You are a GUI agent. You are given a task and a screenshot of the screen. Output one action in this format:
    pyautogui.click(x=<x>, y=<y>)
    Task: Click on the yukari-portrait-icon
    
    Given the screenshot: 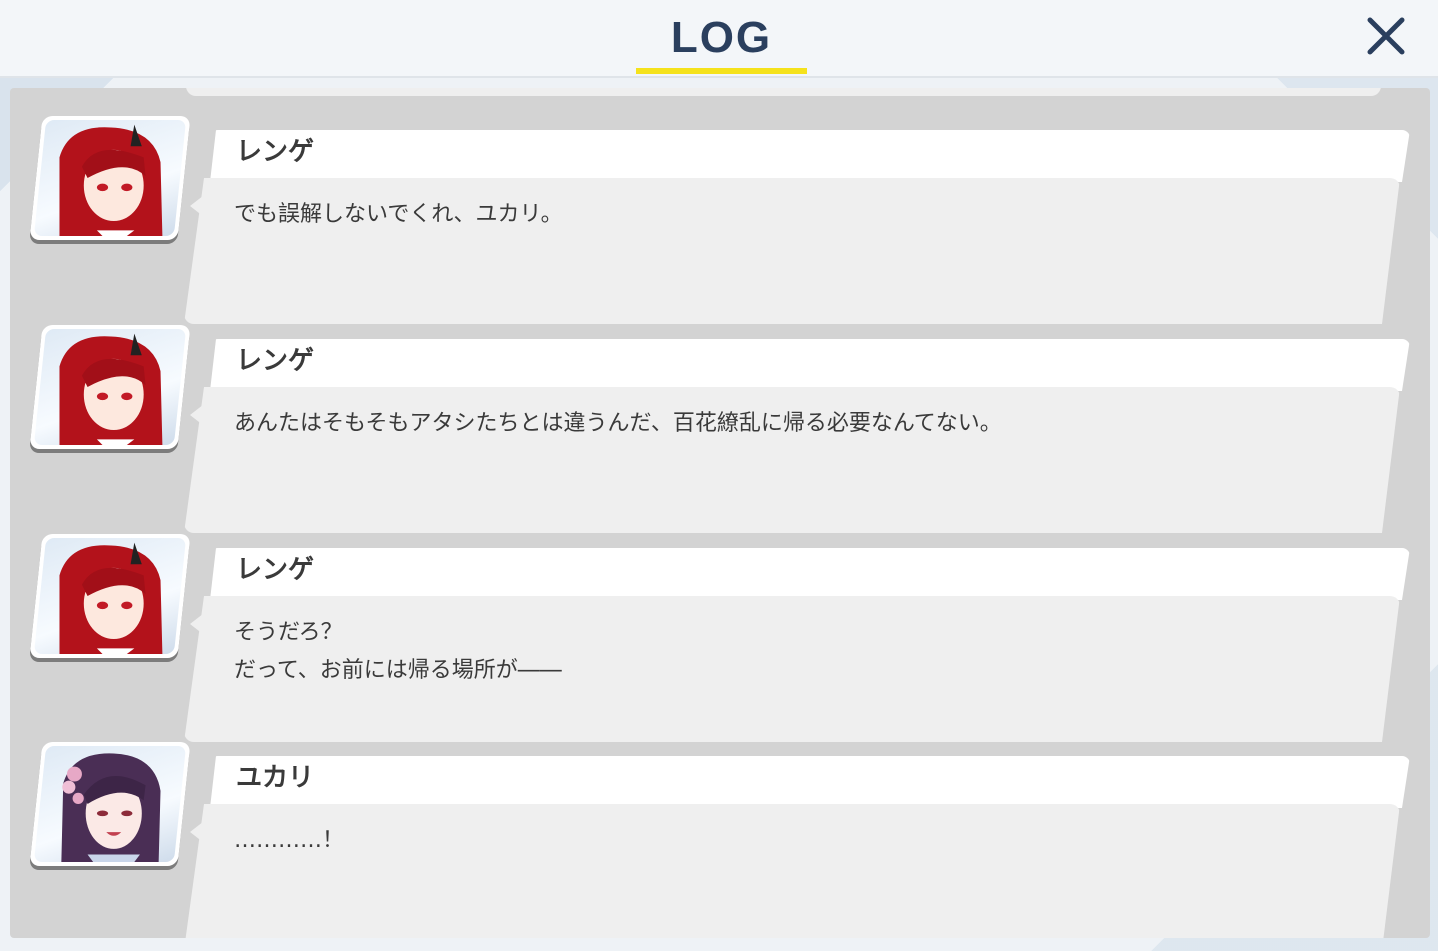 What is the action you would take?
    pyautogui.click(x=111, y=807)
    